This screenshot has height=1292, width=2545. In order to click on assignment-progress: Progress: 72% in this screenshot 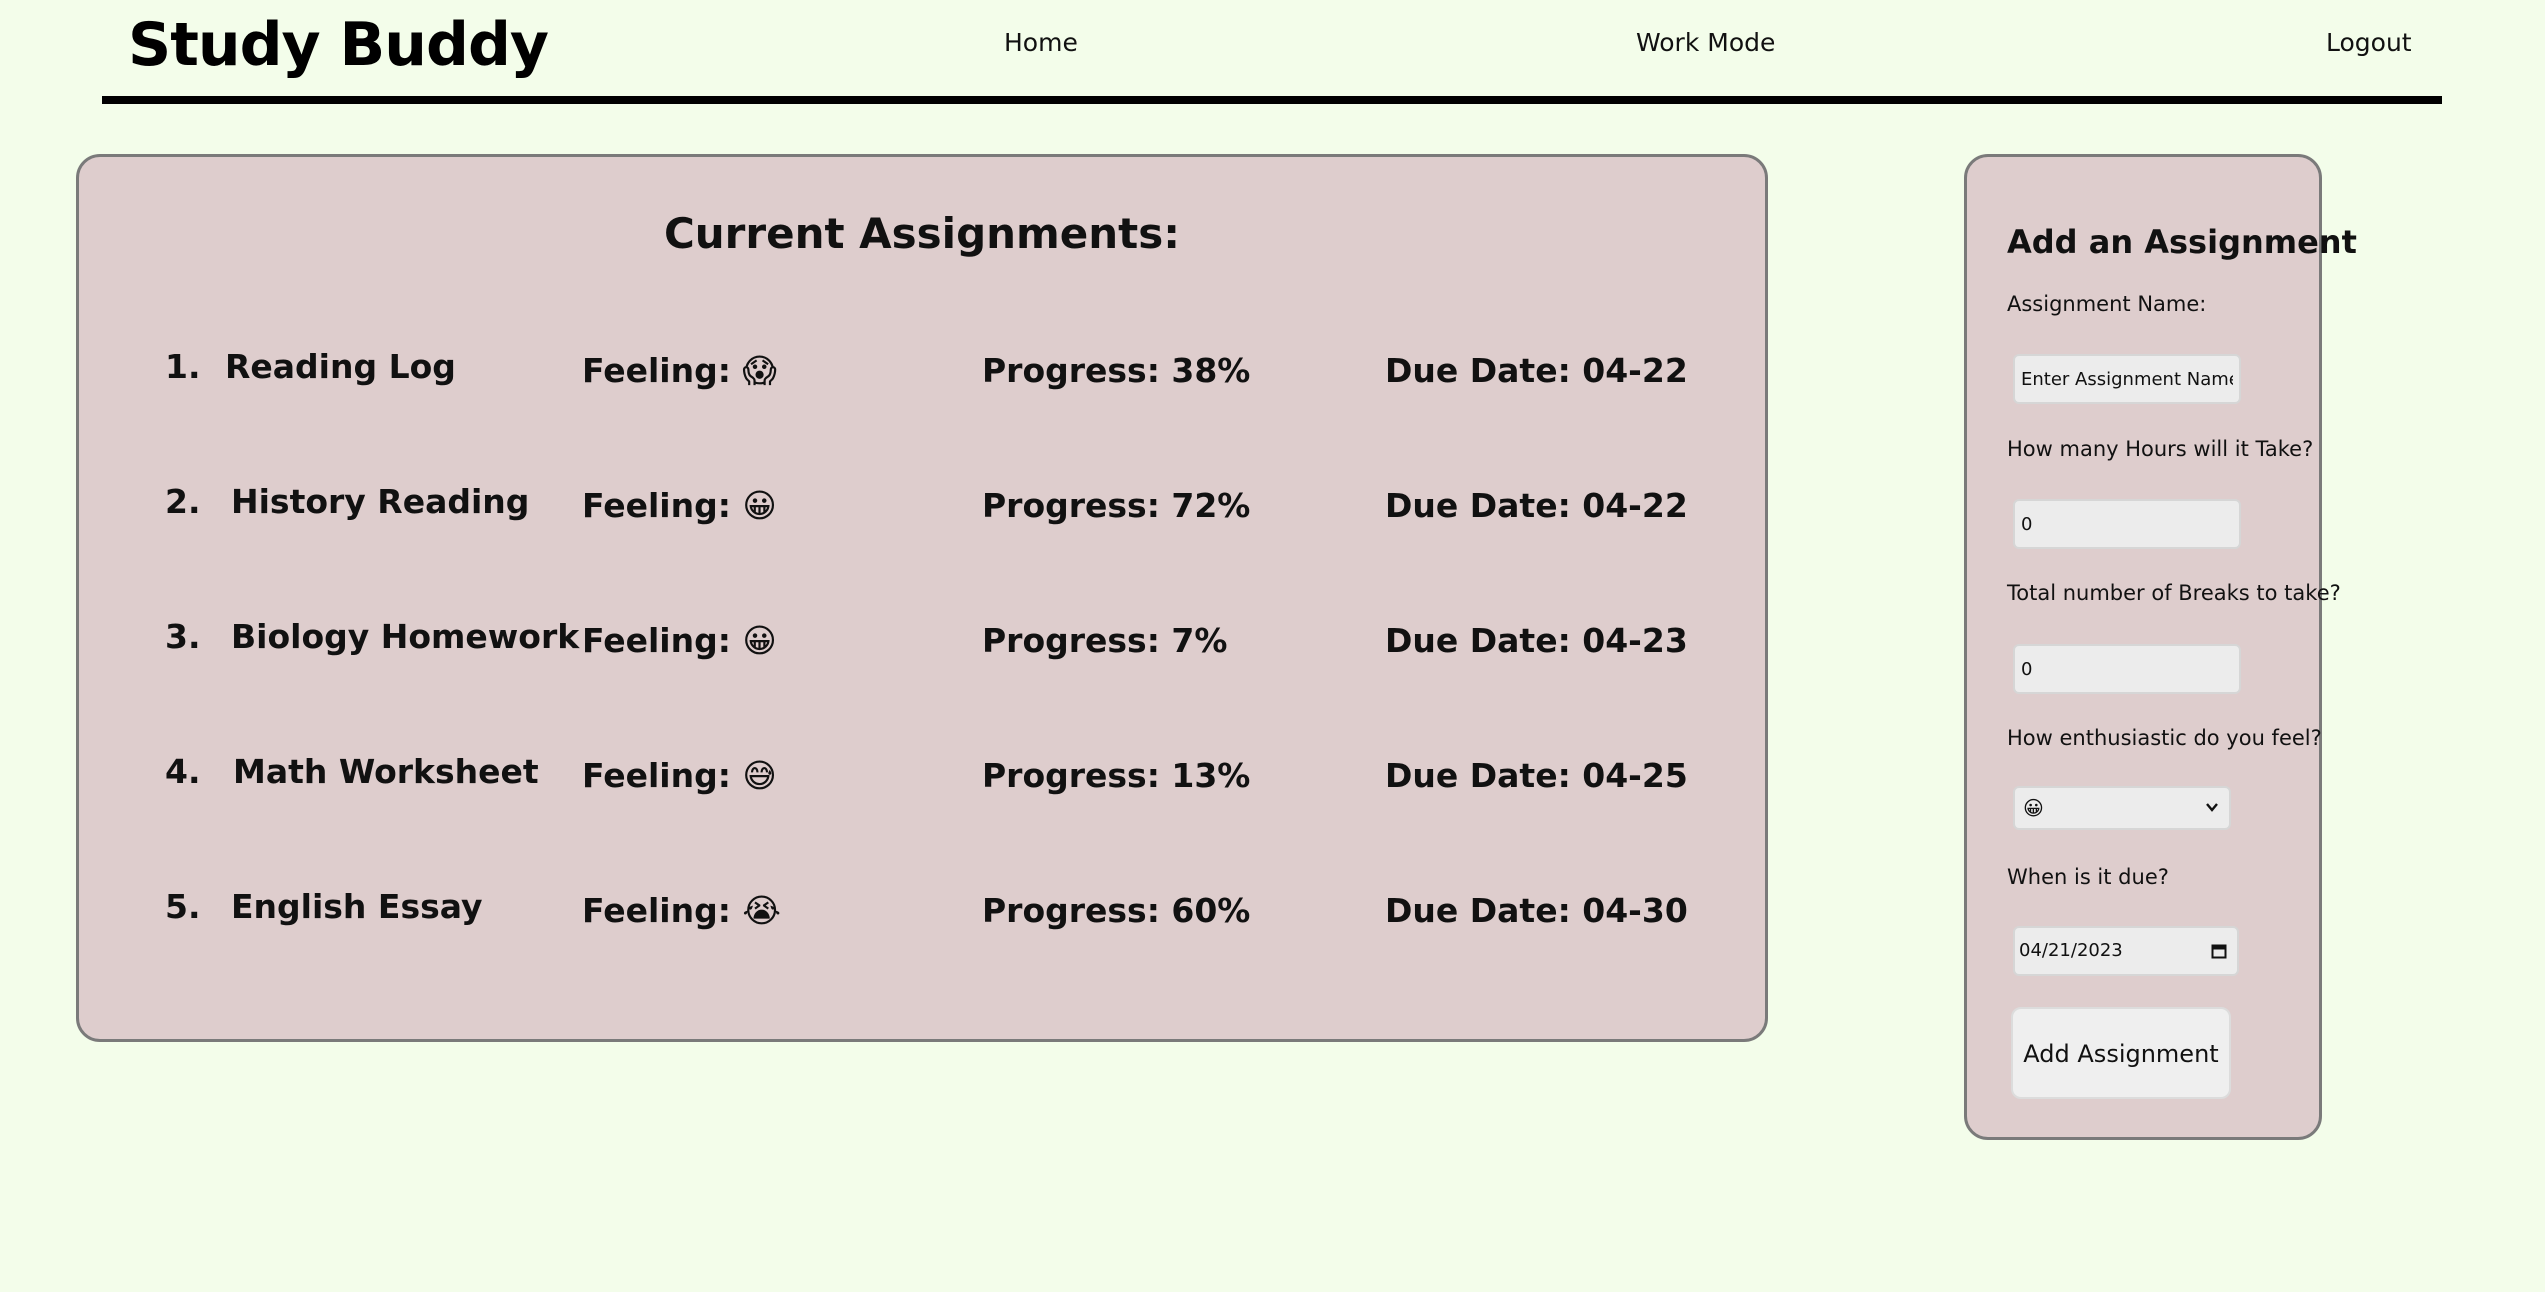, I will do `click(1116, 505)`.